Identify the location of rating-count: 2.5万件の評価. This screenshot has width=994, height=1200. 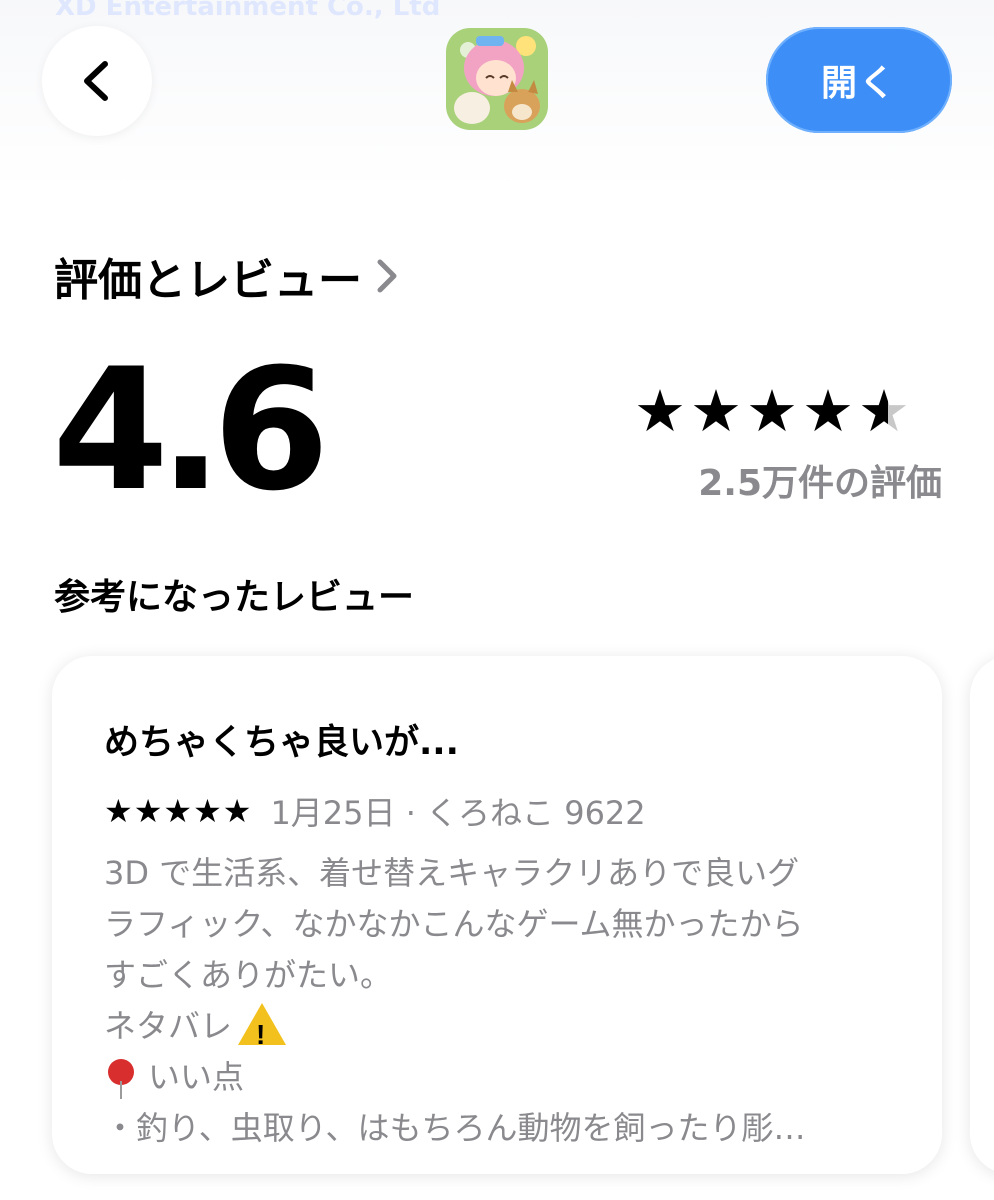
(820, 483).